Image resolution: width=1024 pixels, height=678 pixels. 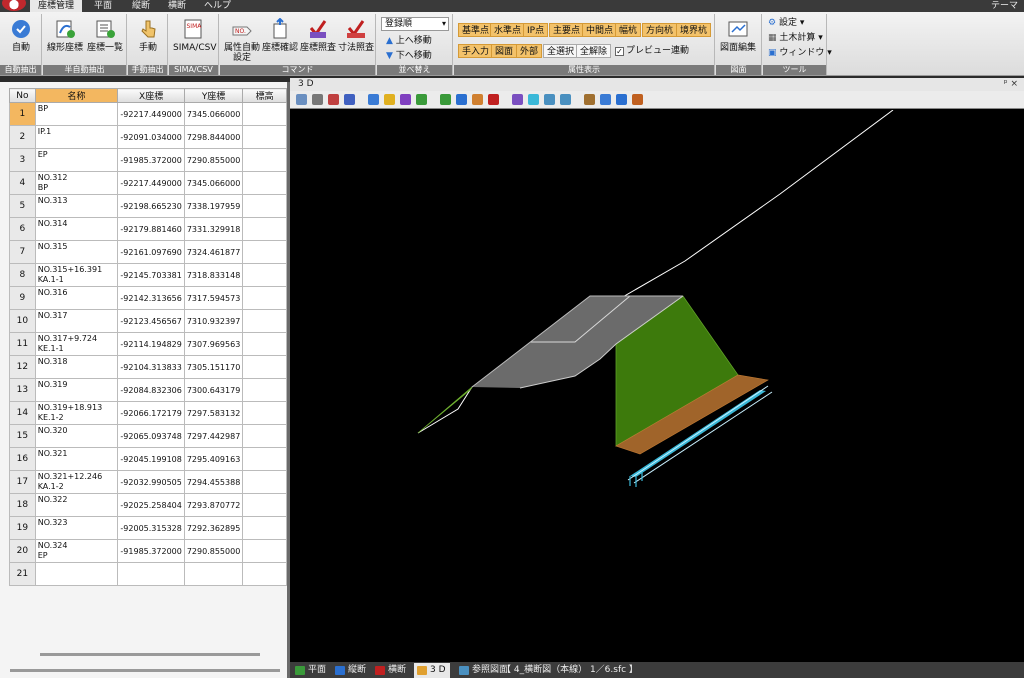 What do you see at coordinates (213, 528) in the screenshot?
I see `row-y: 7292.362895` at bounding box center [213, 528].